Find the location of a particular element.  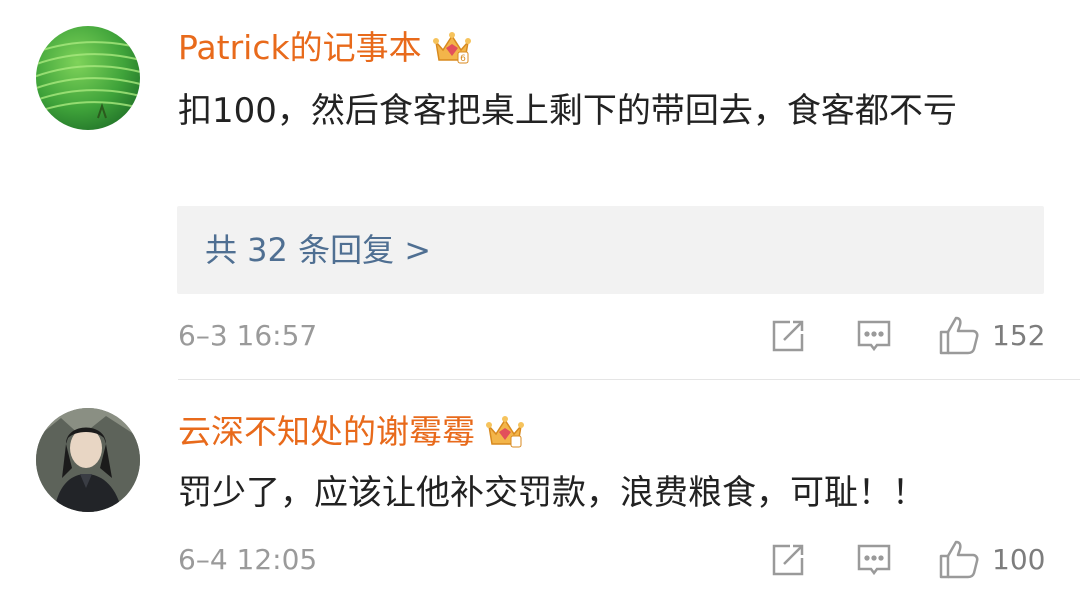

username: Patrick的记事本 6 is located at coordinates (325, 48).